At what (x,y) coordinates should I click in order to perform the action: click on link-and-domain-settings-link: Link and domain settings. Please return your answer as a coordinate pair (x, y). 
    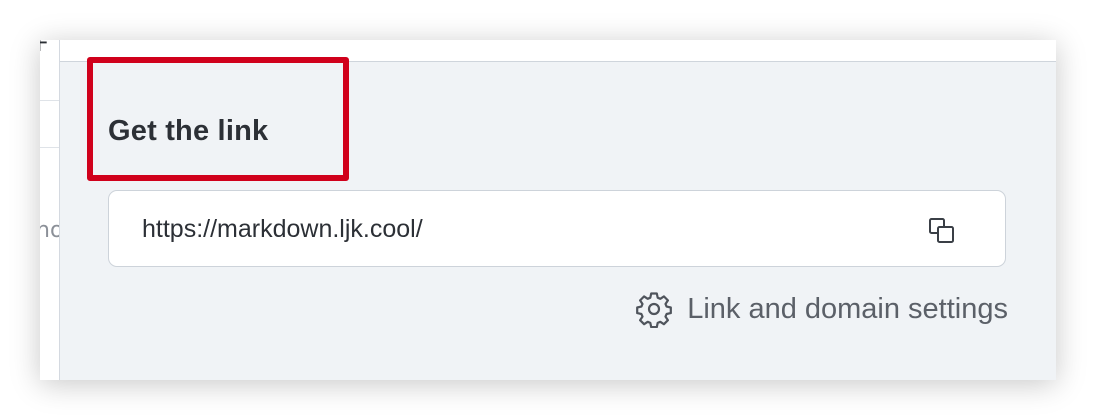
    Looking at the image, I should click on (821, 309).